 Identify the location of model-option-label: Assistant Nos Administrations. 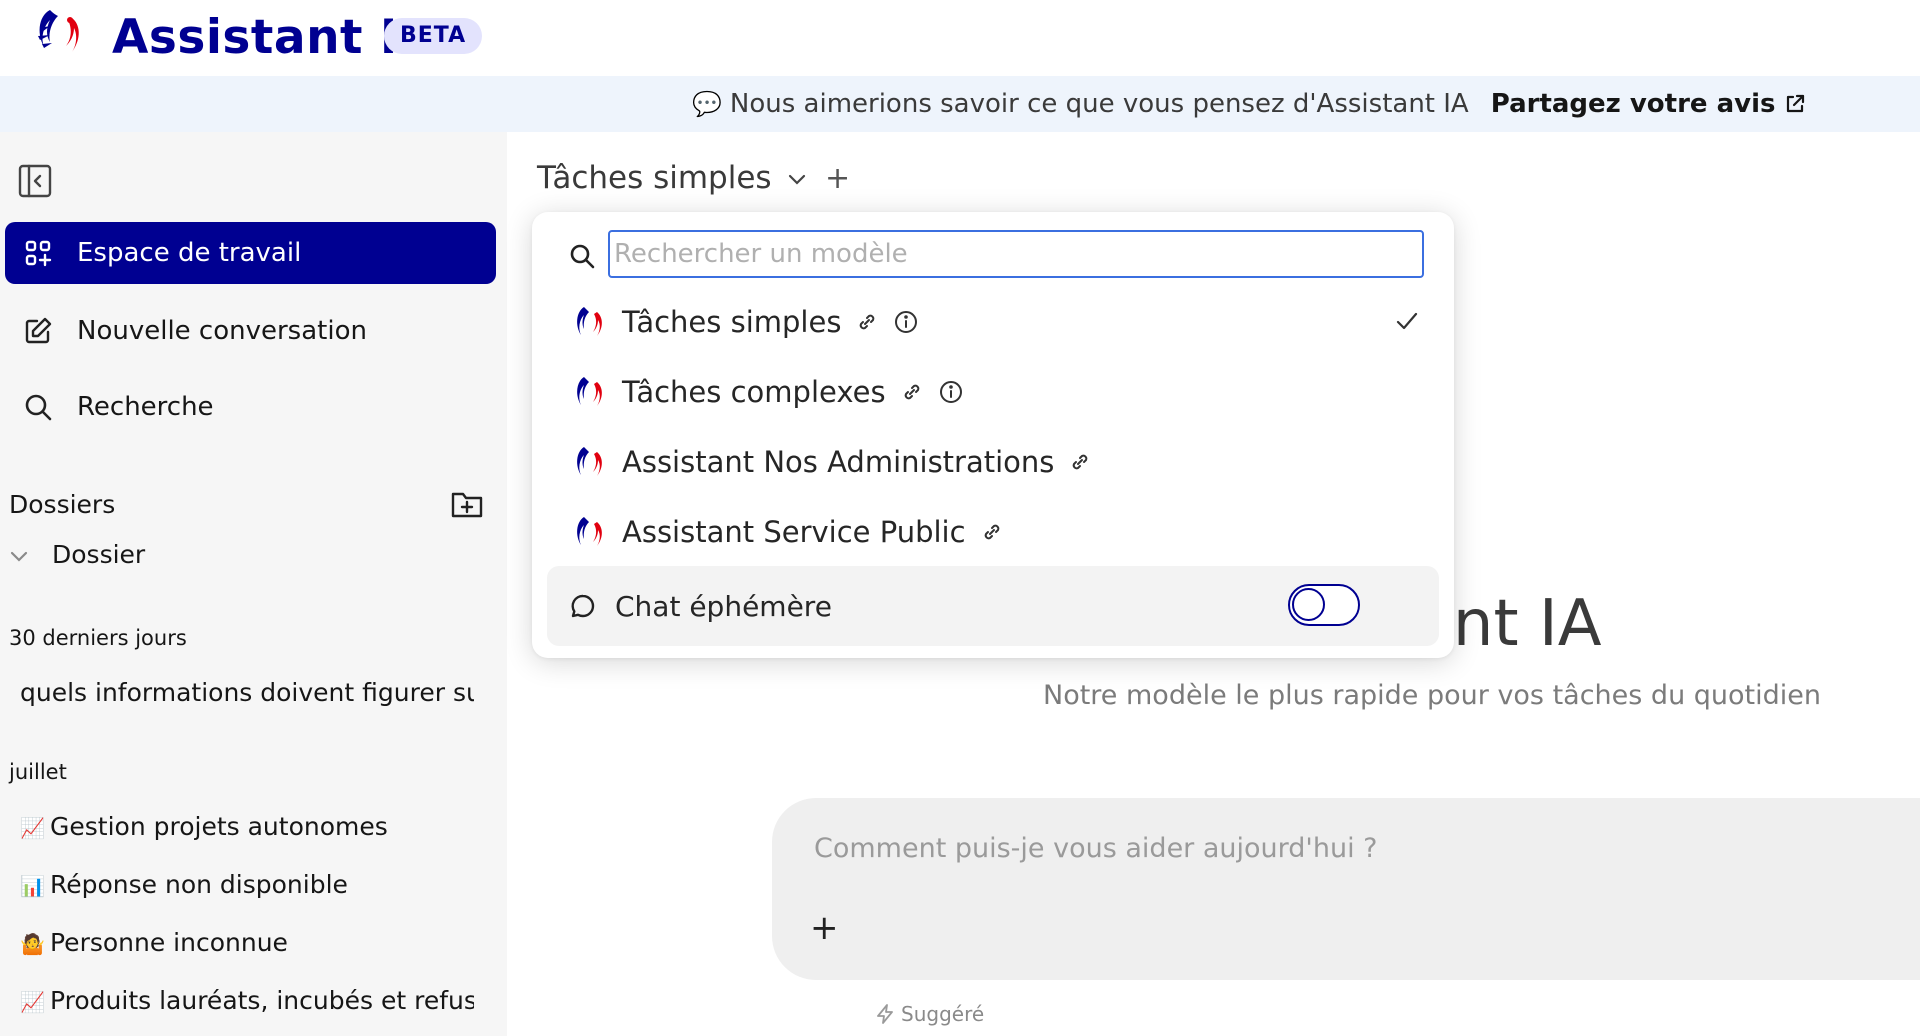
(838, 462).